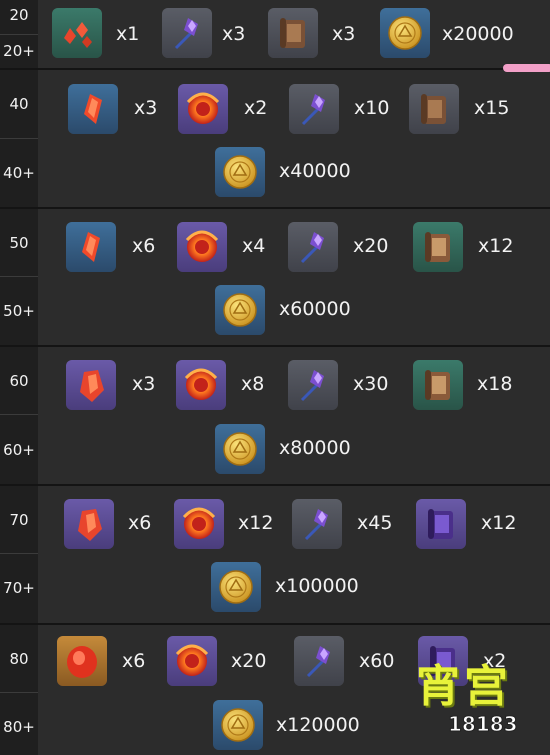 This screenshot has width=550, height=755. I want to click on item-quantity: x20000, so click(478, 34).